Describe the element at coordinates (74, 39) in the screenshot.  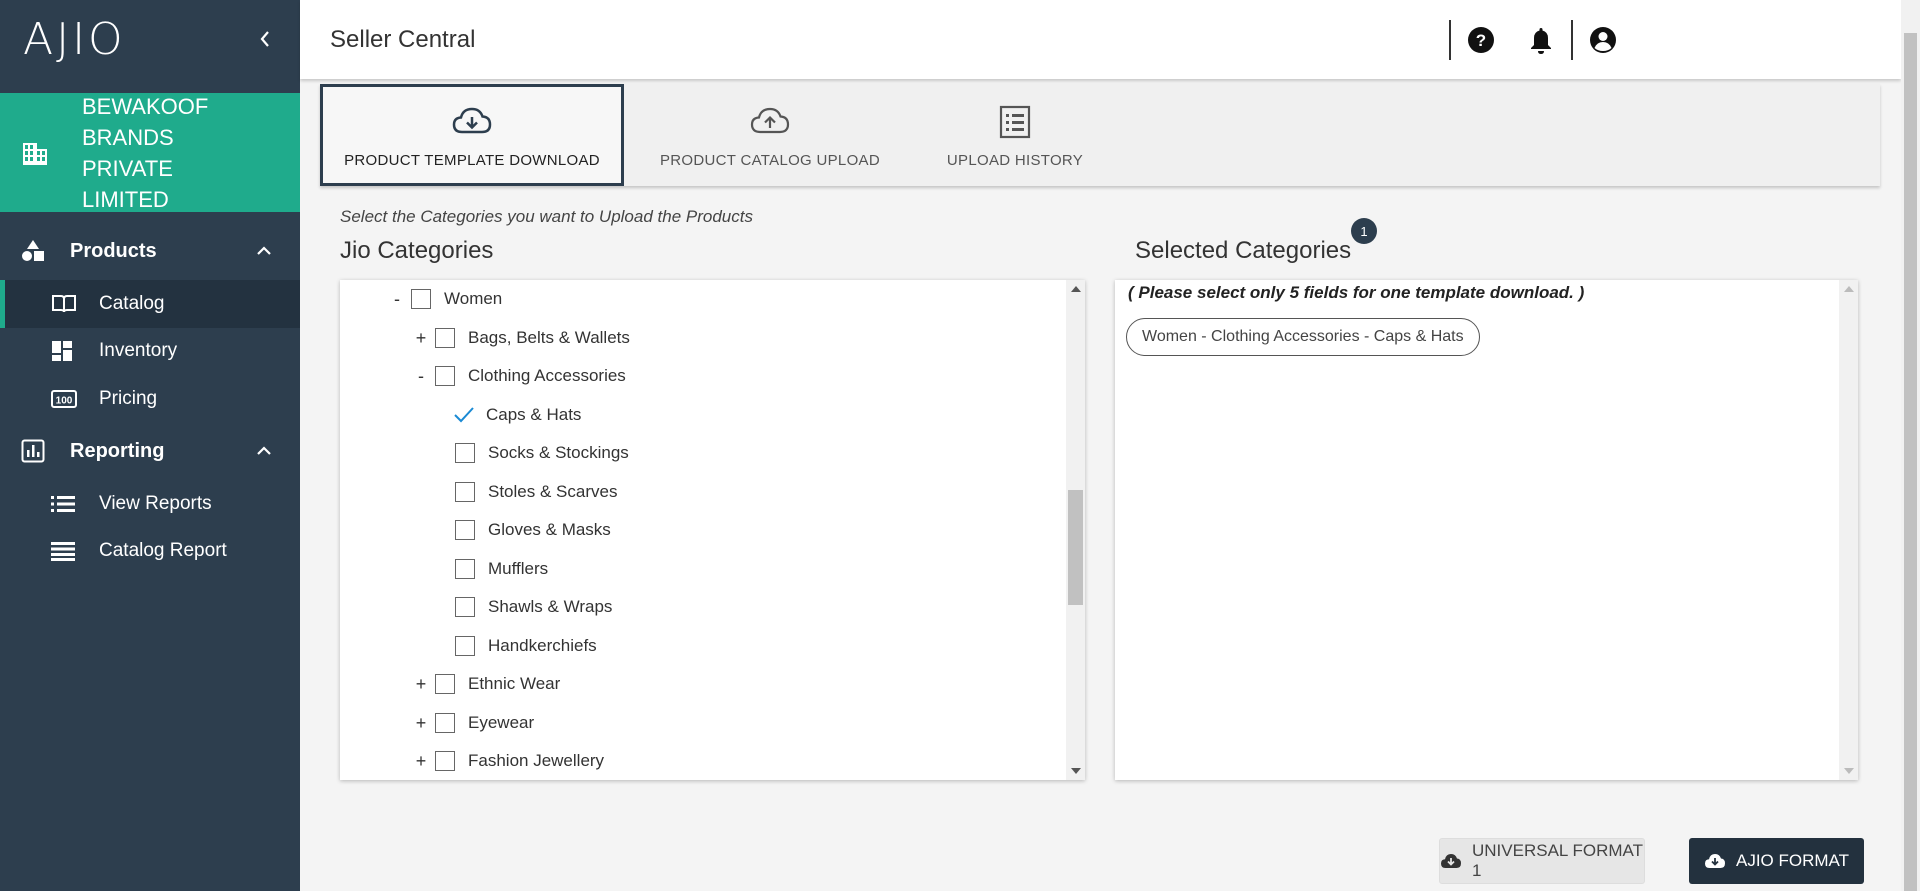
I see `ajio-logo: AJIO` at that location.